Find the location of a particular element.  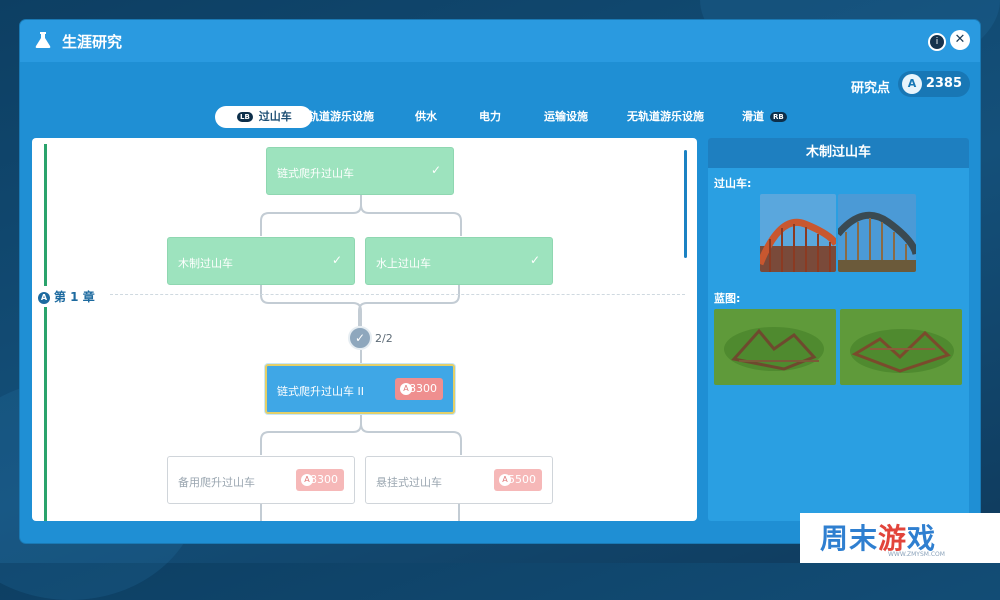

window-title: 生涯研究 is located at coordinates (92, 42).